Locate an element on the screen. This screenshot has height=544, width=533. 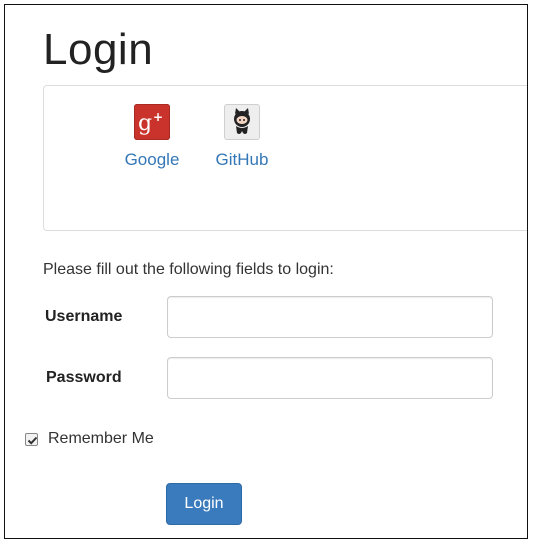
page-title: Login is located at coordinates (98, 49).